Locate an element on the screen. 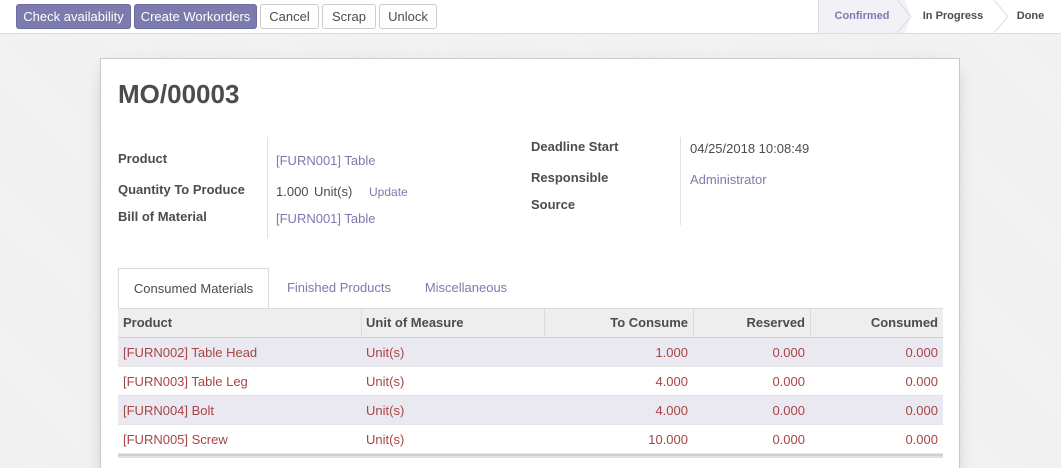 Image resolution: width=1061 pixels, height=468 pixels. quantity-uom: Unit(s) is located at coordinates (333, 191).